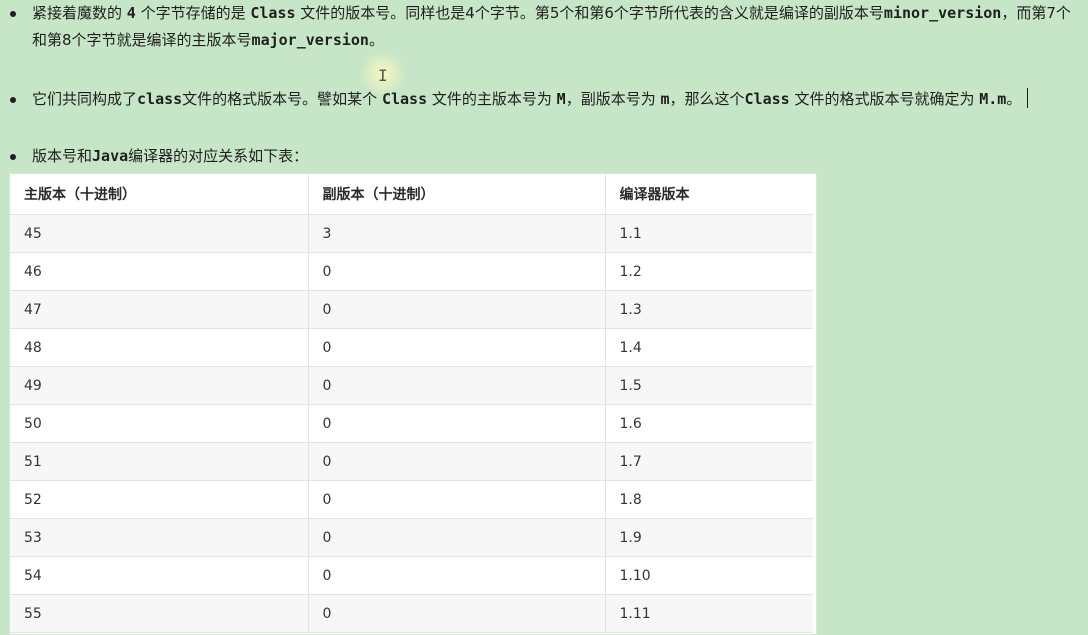 Image resolution: width=1088 pixels, height=635 pixels. Describe the element at coordinates (709, 423) in the screenshot. I see `cell-compiler: 1.6` at that location.